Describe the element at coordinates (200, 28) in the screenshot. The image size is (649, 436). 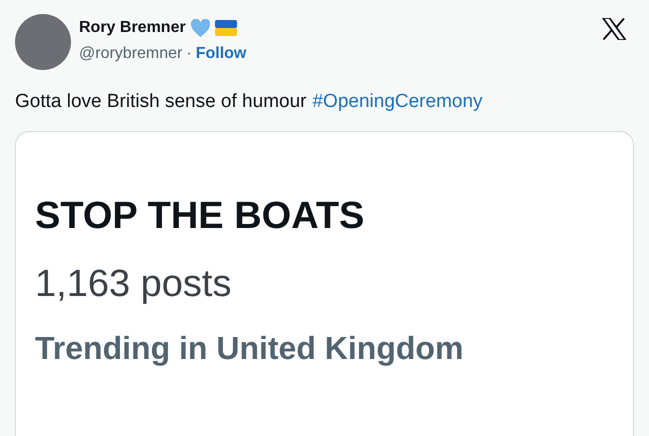
I see `heart-icon` at that location.